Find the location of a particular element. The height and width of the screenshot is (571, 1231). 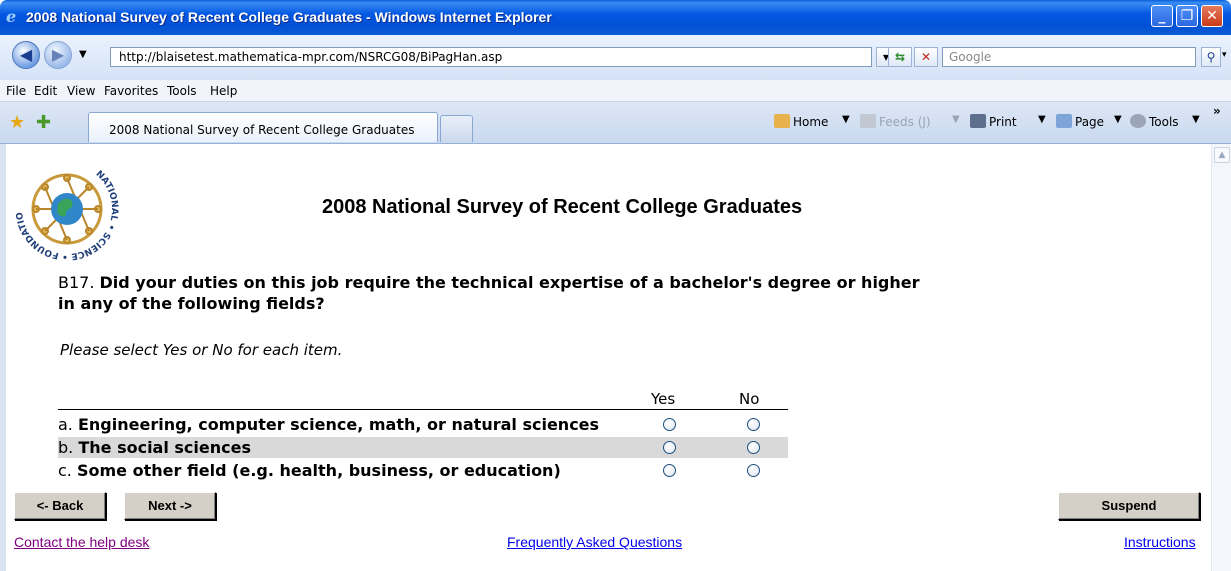

new-tab-button is located at coordinates (456, 128).